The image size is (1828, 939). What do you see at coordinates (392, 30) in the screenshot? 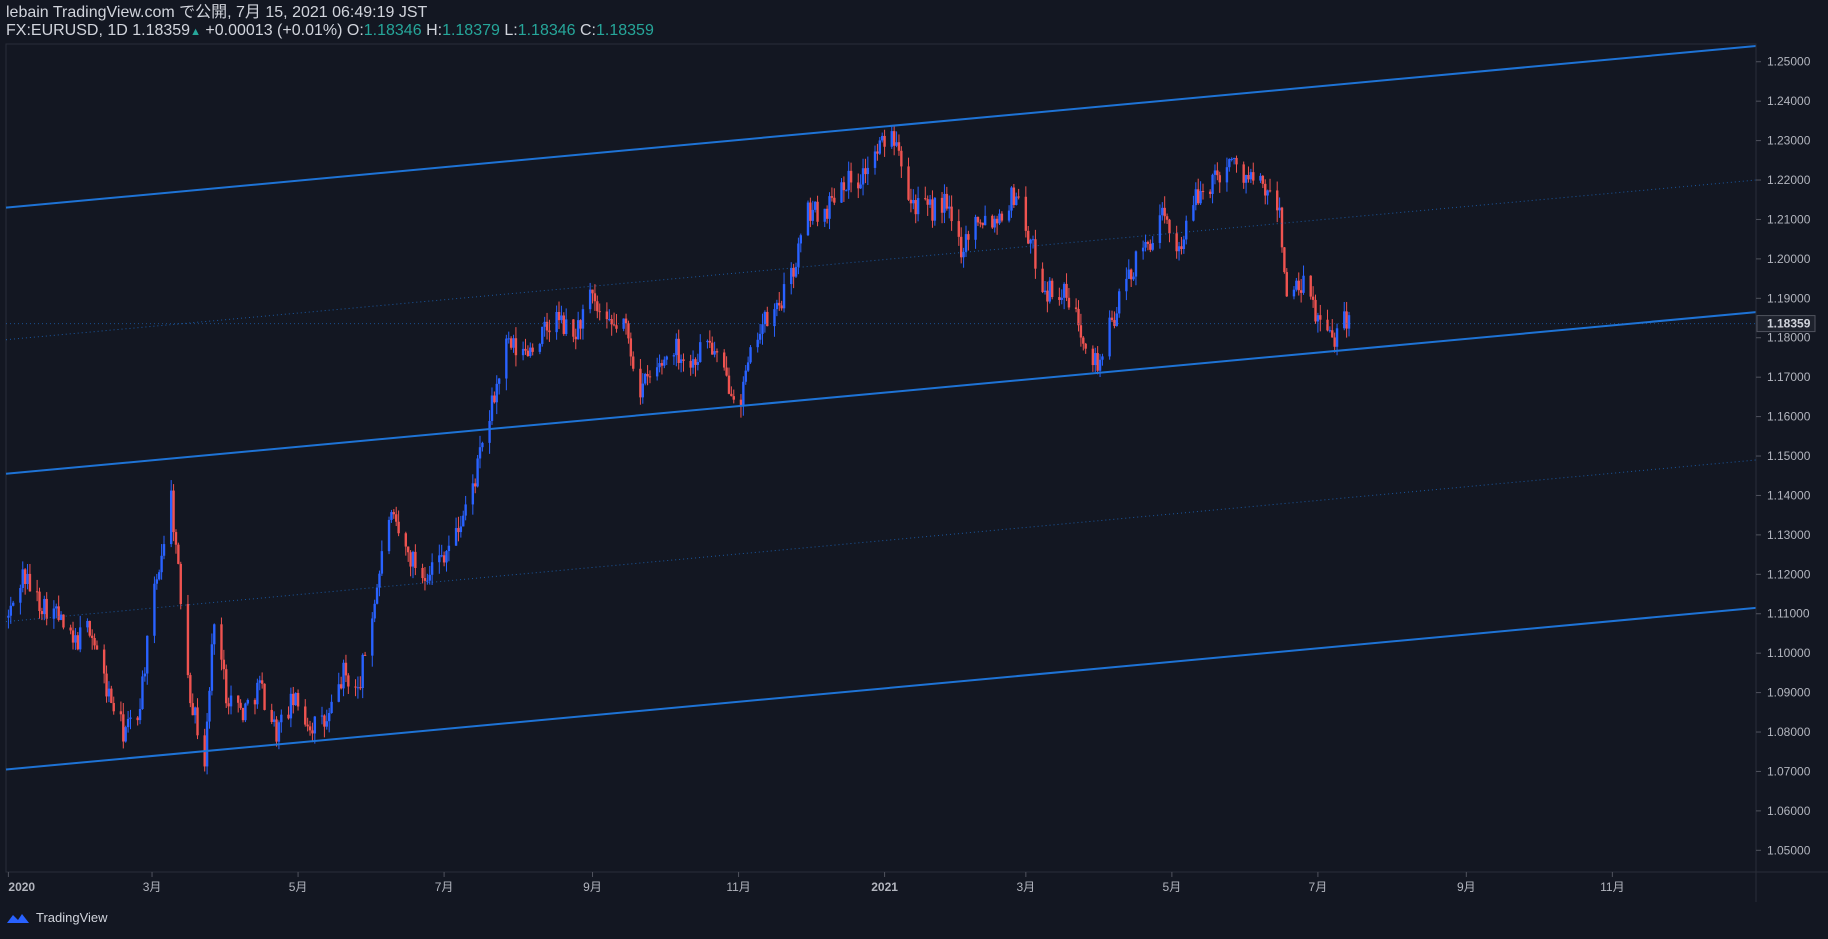
I see `open-value: 1.18346` at bounding box center [392, 30].